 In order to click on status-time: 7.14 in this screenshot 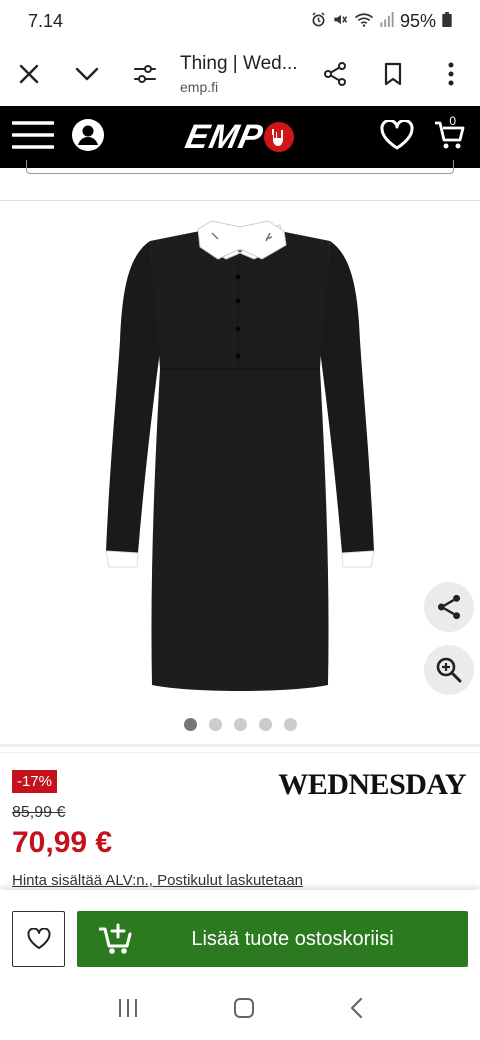, I will do `click(46, 20)`.